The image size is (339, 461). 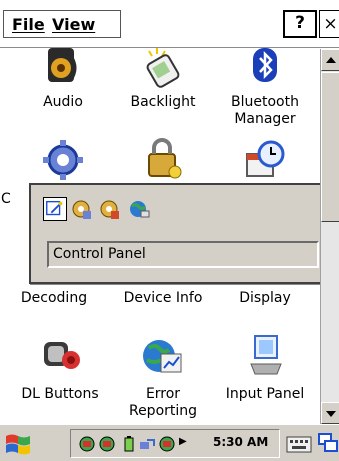 What do you see at coordinates (240, 442) in the screenshot?
I see `clock: 5:30 AM` at bounding box center [240, 442].